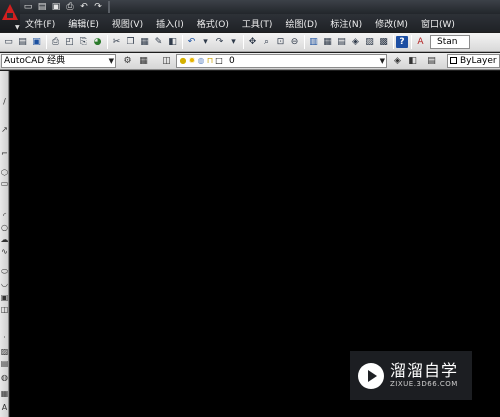  Describe the element at coordinates (280, 42) in the screenshot. I see `zoom-window-icon: ⊡` at that location.